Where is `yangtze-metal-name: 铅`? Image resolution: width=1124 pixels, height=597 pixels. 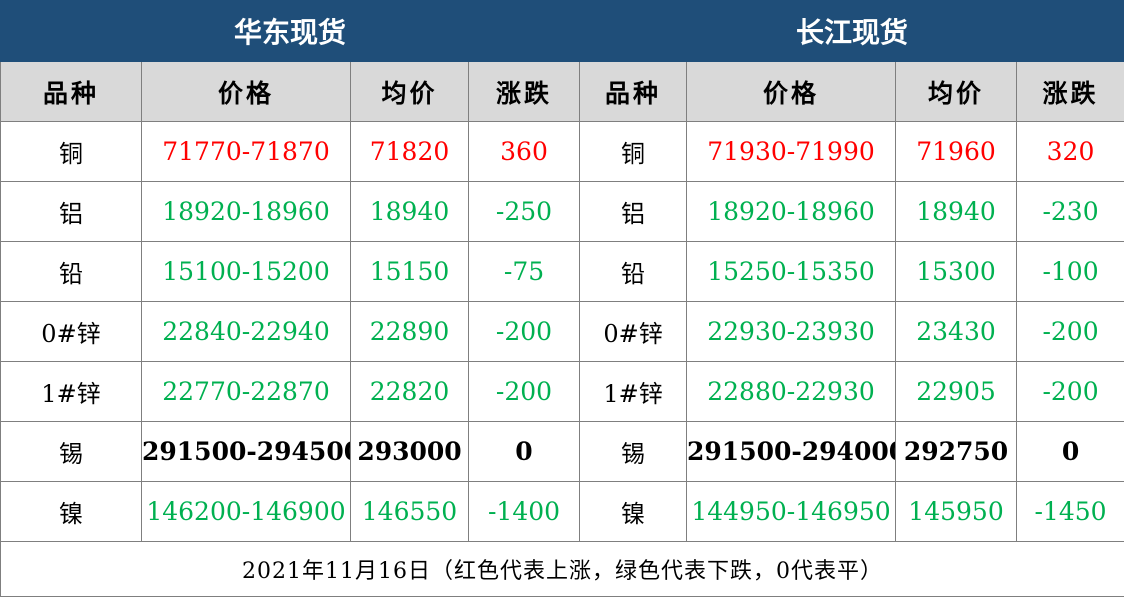 yangtze-metal-name: 铅 is located at coordinates (633, 272).